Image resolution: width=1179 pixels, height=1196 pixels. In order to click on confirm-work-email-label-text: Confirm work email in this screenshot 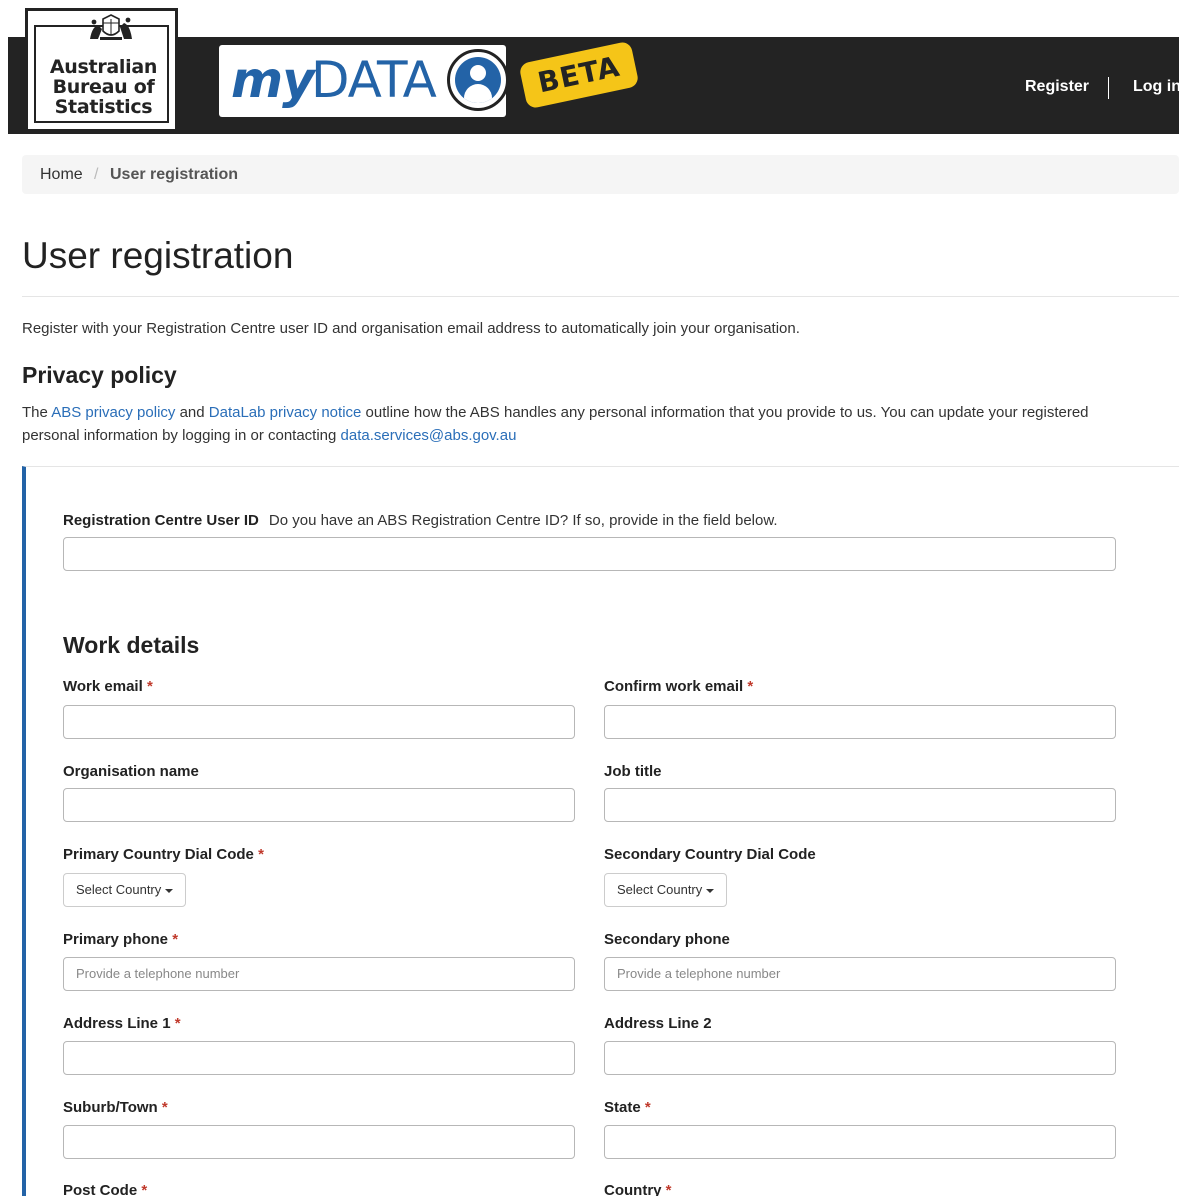, I will do `click(674, 686)`.